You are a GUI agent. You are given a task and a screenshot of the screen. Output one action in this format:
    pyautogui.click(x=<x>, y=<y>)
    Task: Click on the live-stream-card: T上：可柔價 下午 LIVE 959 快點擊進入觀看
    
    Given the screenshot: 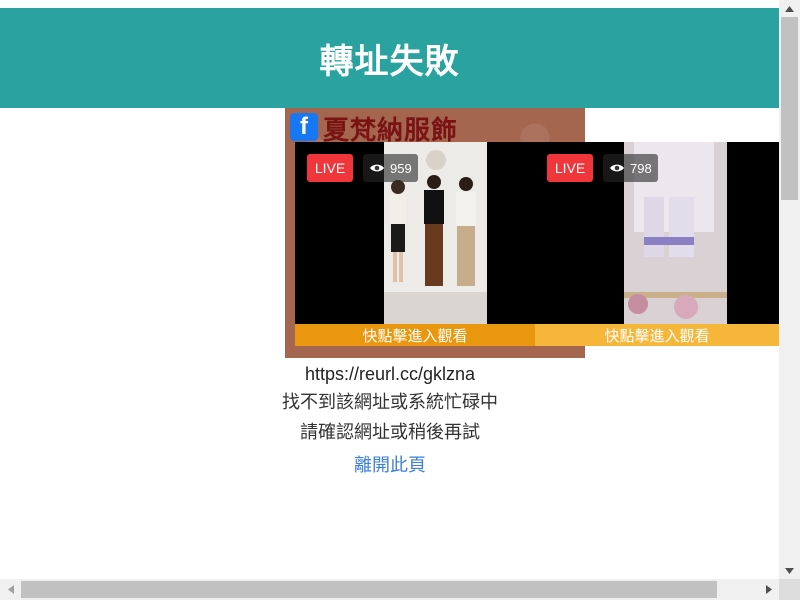 What is the action you would take?
    pyautogui.click(x=415, y=244)
    